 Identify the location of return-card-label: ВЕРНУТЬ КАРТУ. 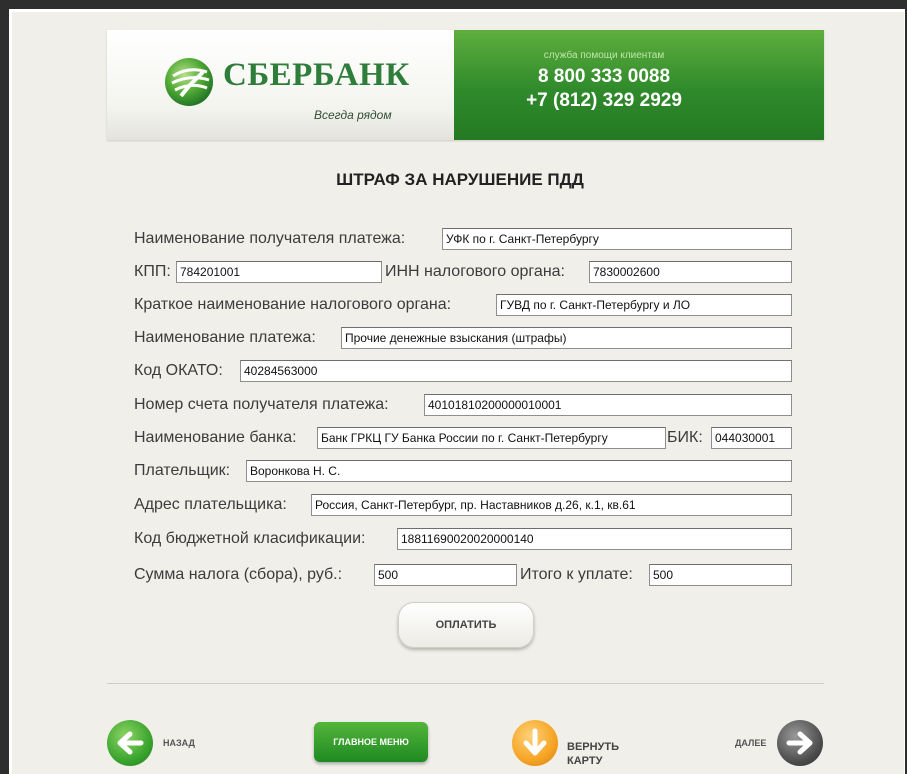
(602, 754).